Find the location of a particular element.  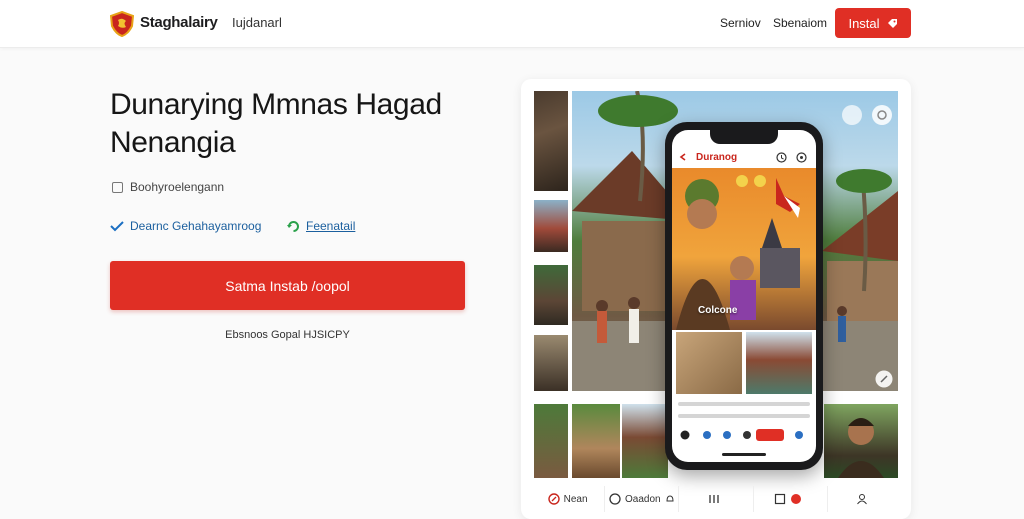

bottom-nav-label-1: Nean is located at coordinates (575, 499).